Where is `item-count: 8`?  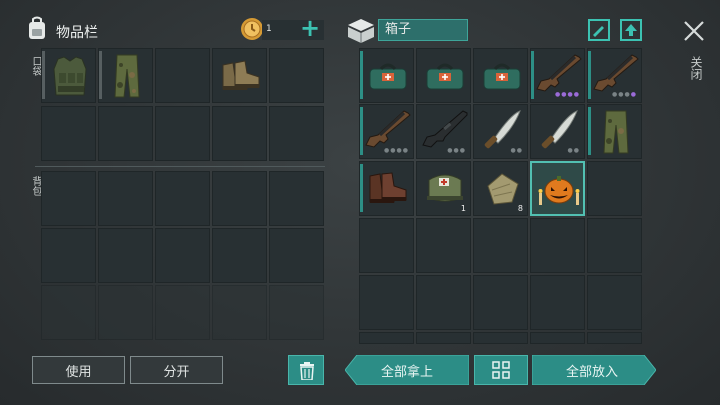
item-count: 8 is located at coordinates (520, 208).